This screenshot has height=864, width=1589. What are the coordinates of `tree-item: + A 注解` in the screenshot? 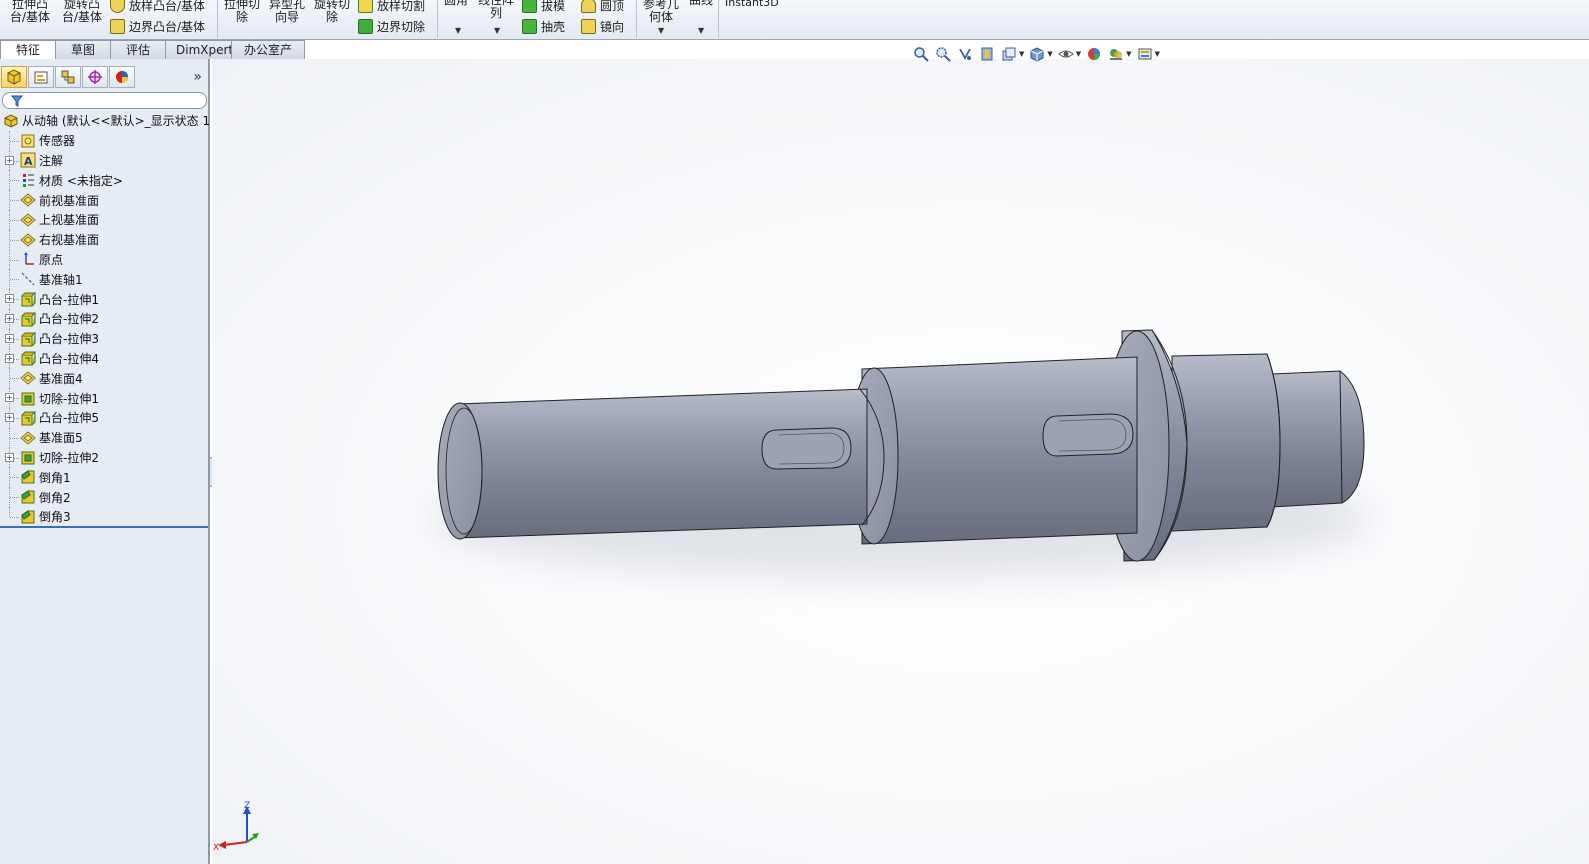 It's located at (104, 160).